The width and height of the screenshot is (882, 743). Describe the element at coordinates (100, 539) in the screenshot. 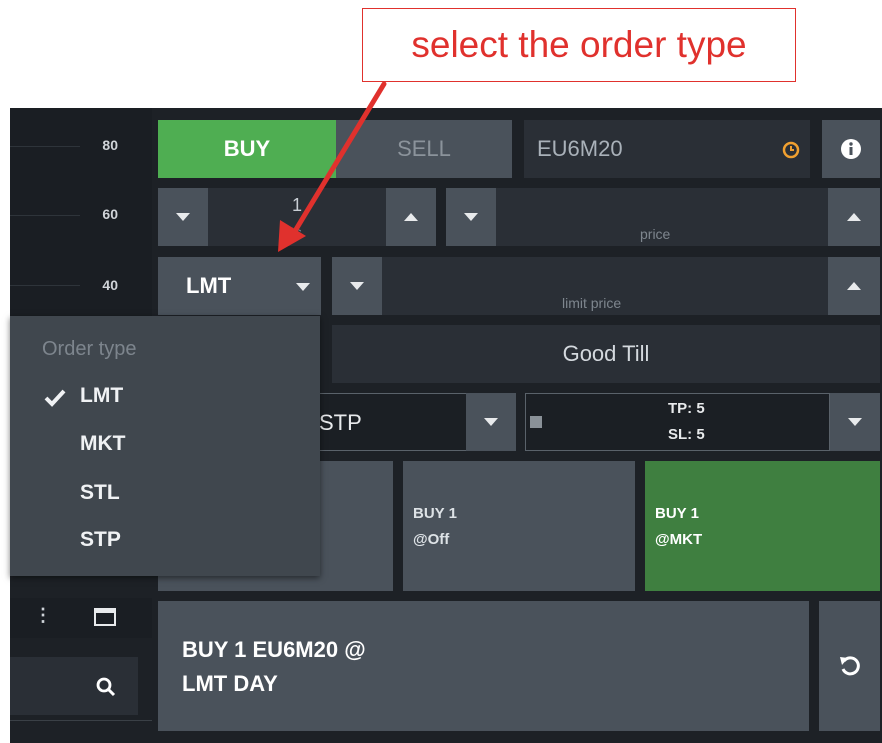

I see `menu-item-label: STP` at that location.